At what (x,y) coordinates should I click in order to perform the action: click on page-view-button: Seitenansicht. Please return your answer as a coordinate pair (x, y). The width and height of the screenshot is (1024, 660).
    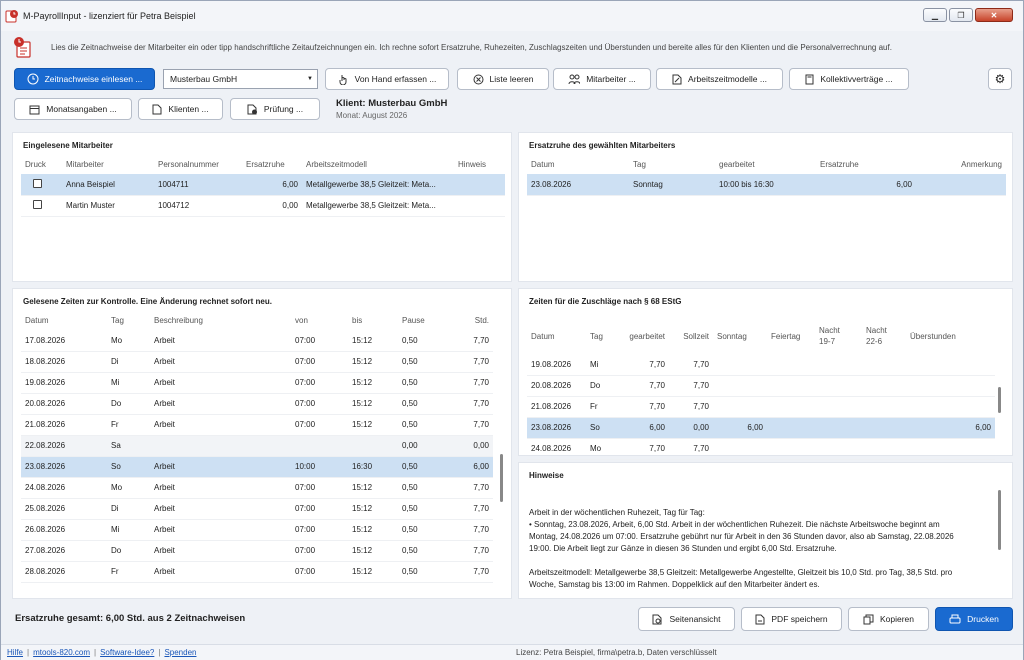
    Looking at the image, I should click on (686, 619).